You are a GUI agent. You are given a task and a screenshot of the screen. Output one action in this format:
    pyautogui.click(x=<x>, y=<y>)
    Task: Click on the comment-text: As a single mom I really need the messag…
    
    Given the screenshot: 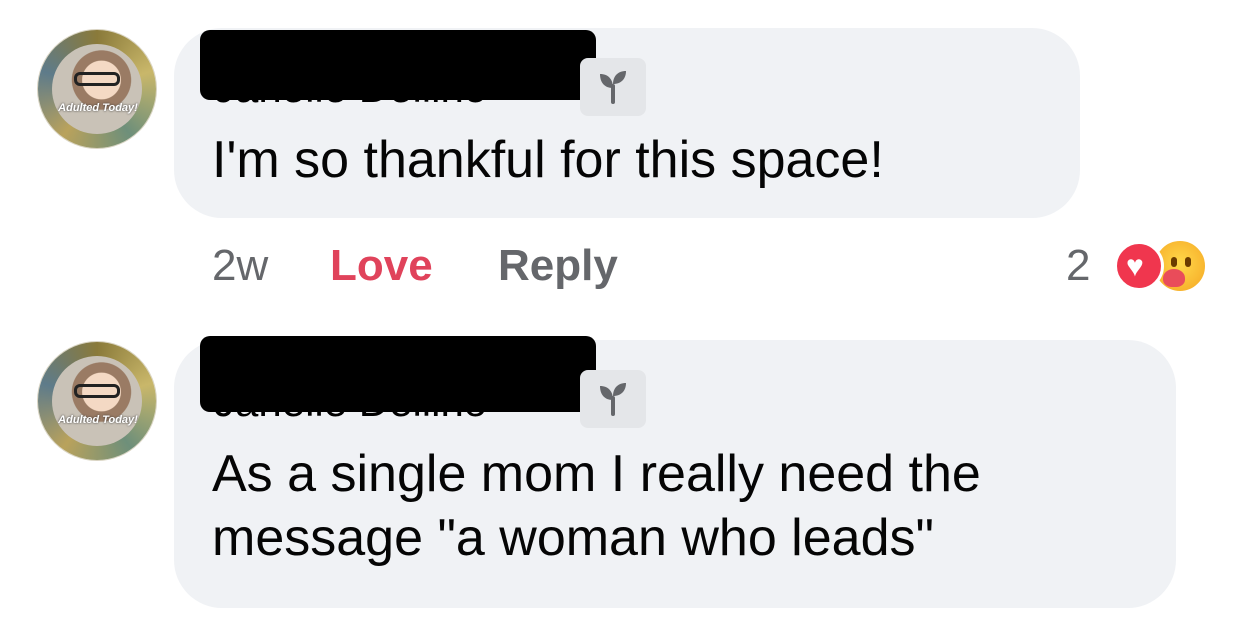 What is the action you would take?
    pyautogui.click(x=596, y=506)
    